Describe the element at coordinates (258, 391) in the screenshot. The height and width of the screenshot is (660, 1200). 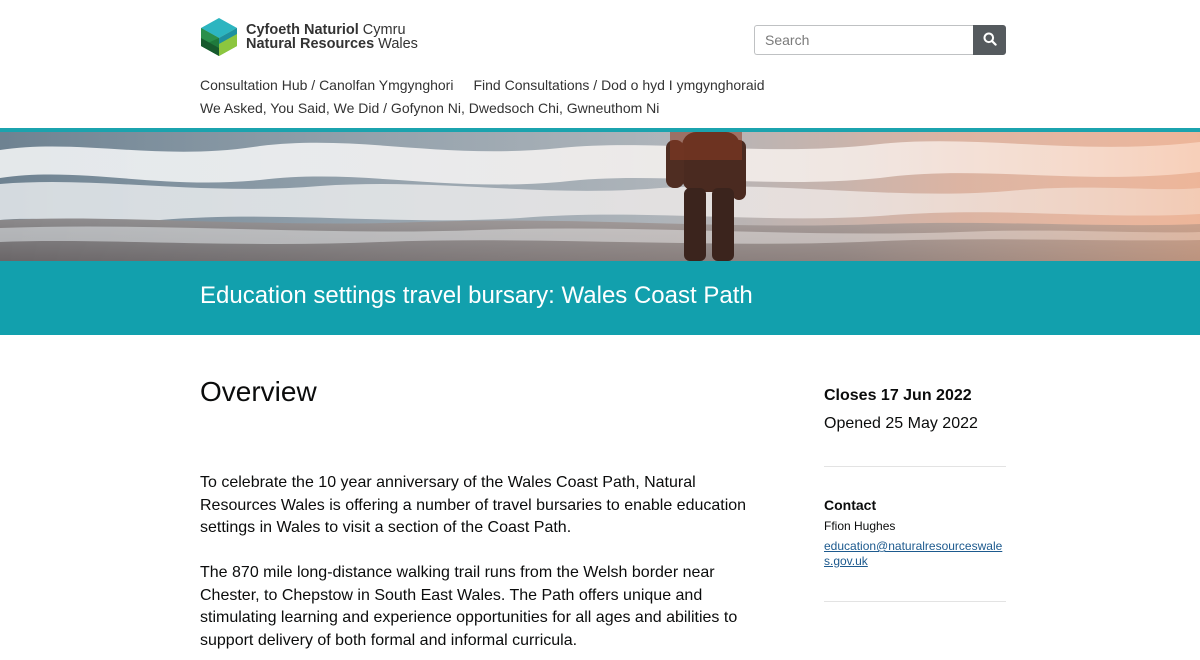
I see `overview-heading: Overview` at that location.